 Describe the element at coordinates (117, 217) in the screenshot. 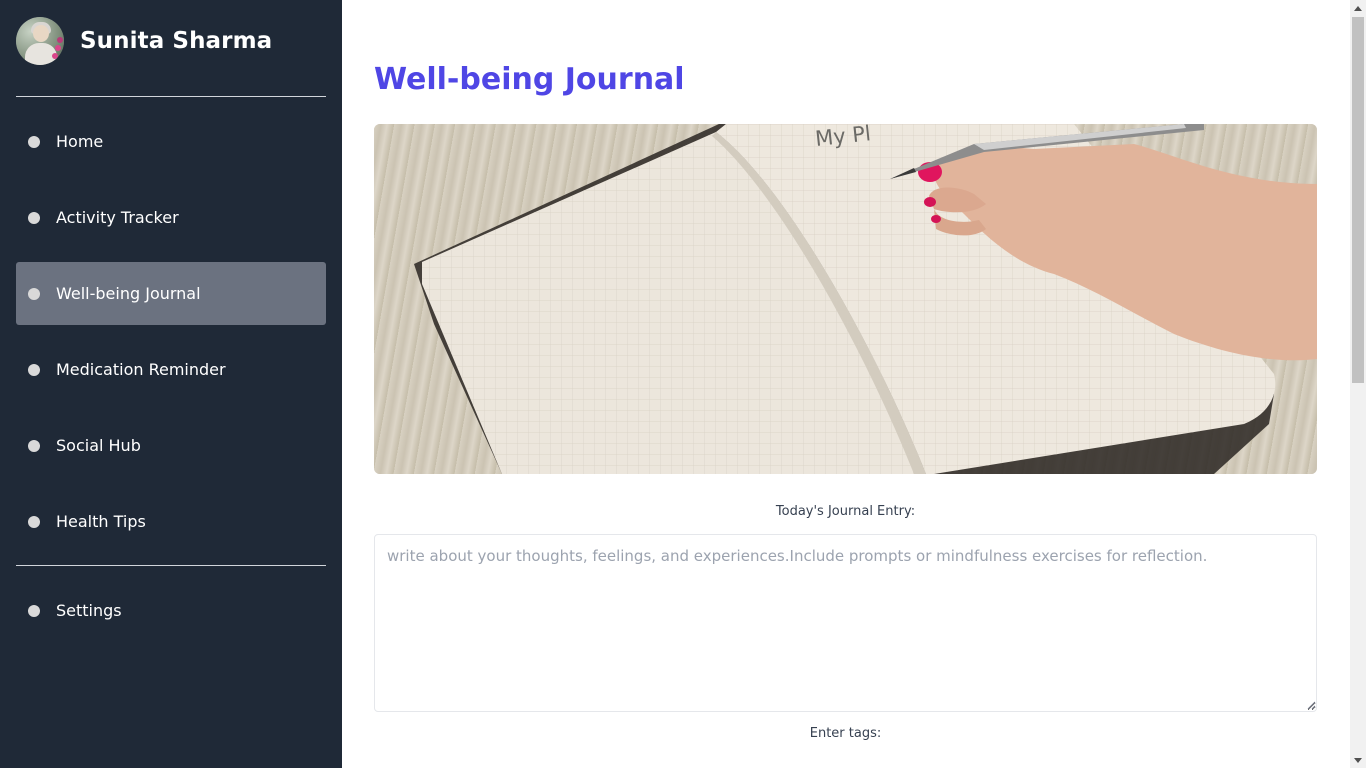

I see `sidebar-item-label: Activity Tracker` at that location.